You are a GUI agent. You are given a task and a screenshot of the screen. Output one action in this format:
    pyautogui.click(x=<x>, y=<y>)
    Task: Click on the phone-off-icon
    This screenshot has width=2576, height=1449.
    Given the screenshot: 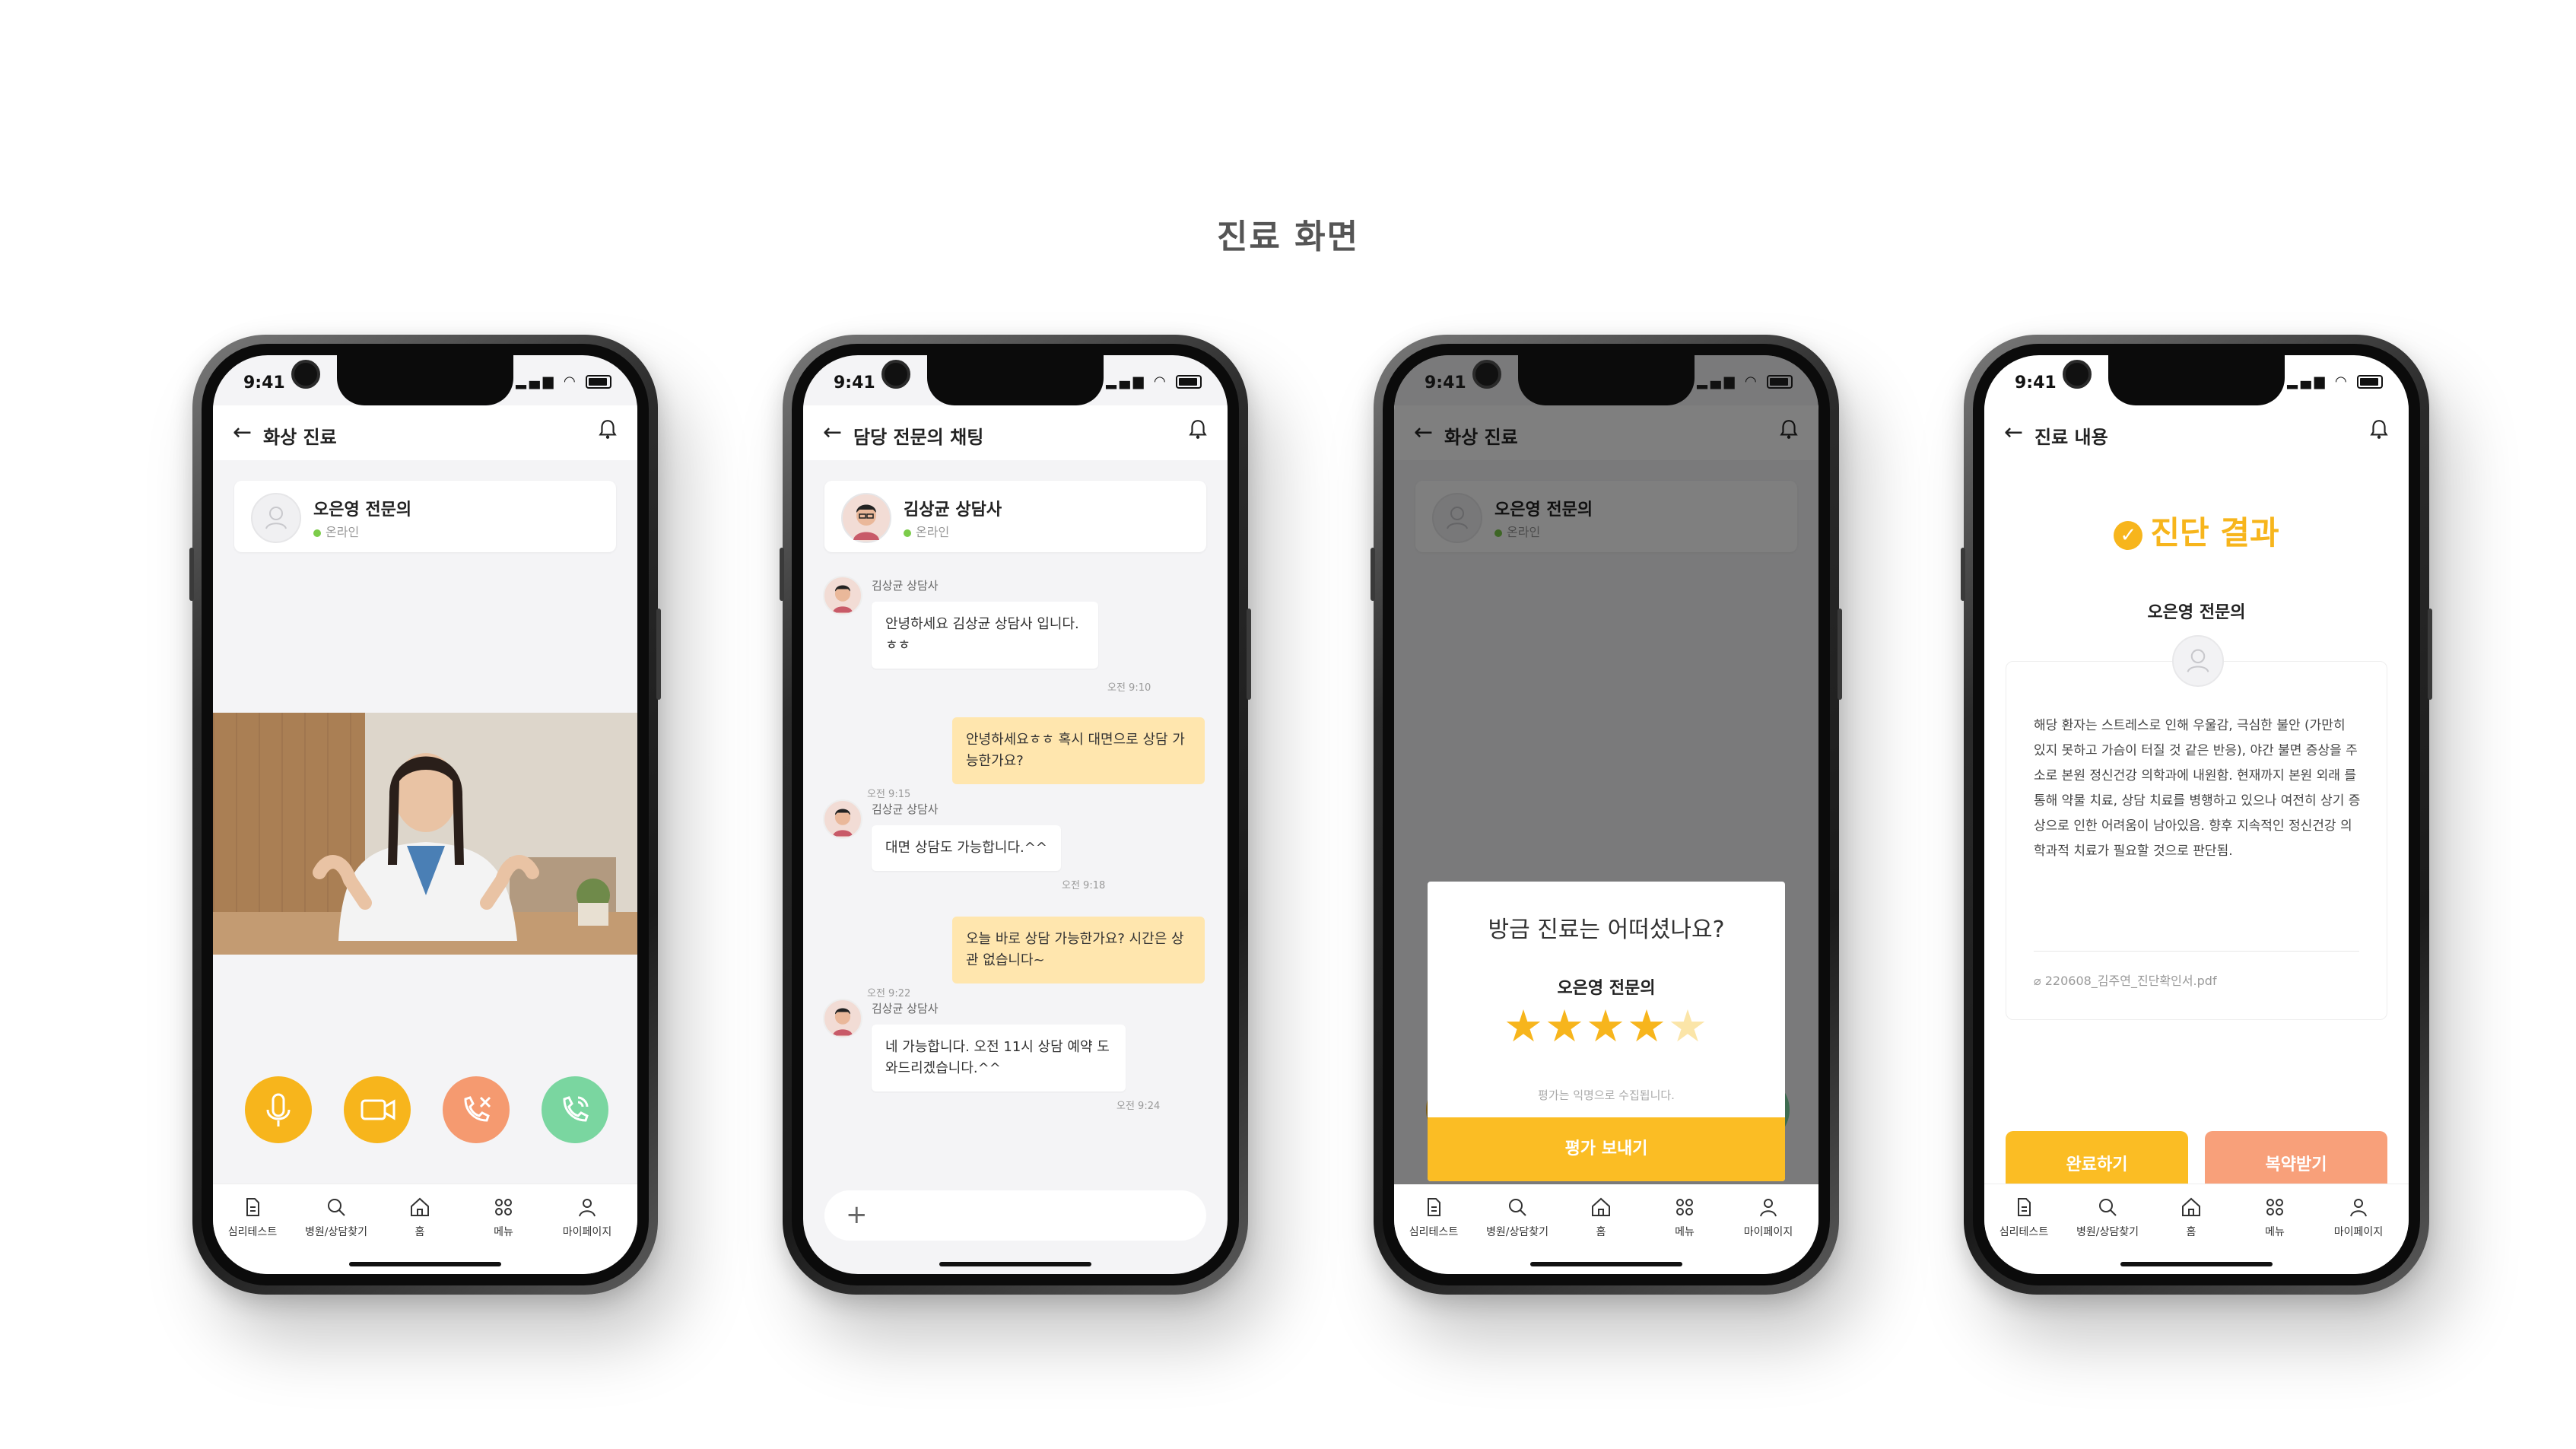 What is the action you would take?
    pyautogui.click(x=478, y=1109)
    